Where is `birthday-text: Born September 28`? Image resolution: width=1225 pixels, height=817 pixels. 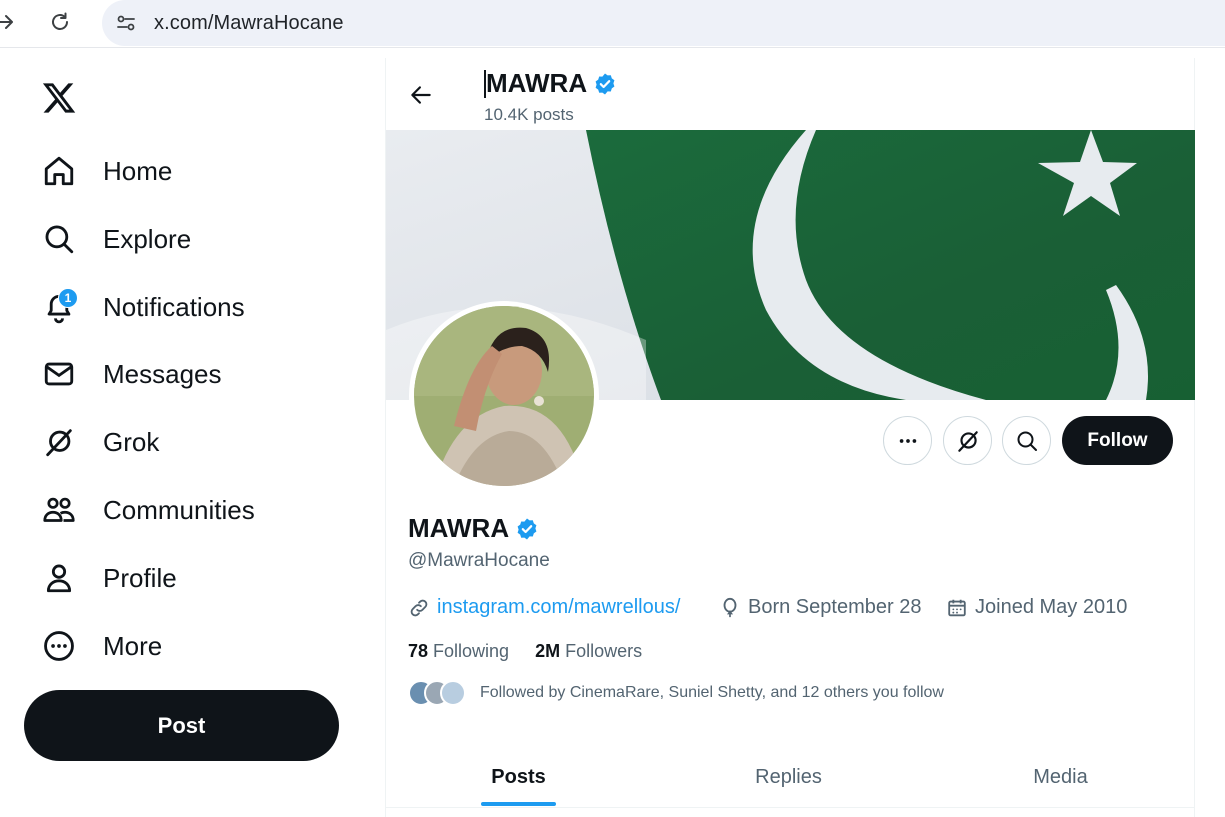 birthday-text: Born September 28 is located at coordinates (835, 607).